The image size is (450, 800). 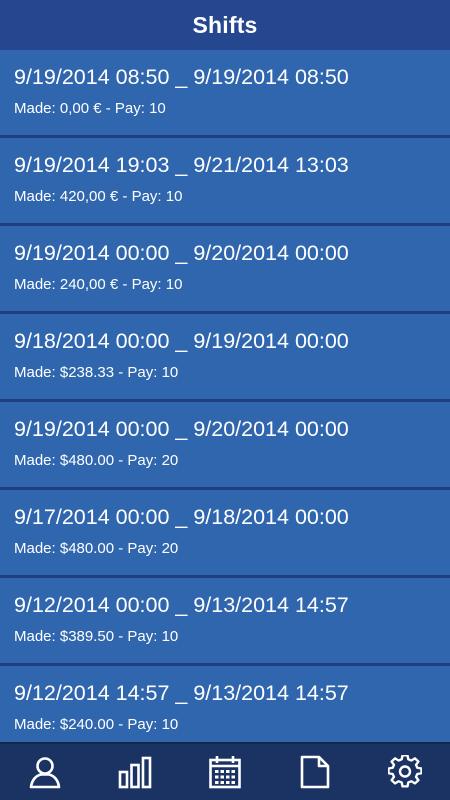 What do you see at coordinates (96, 372) in the screenshot?
I see `shift-earnings: Made: $238.33 - Pay: 10` at bounding box center [96, 372].